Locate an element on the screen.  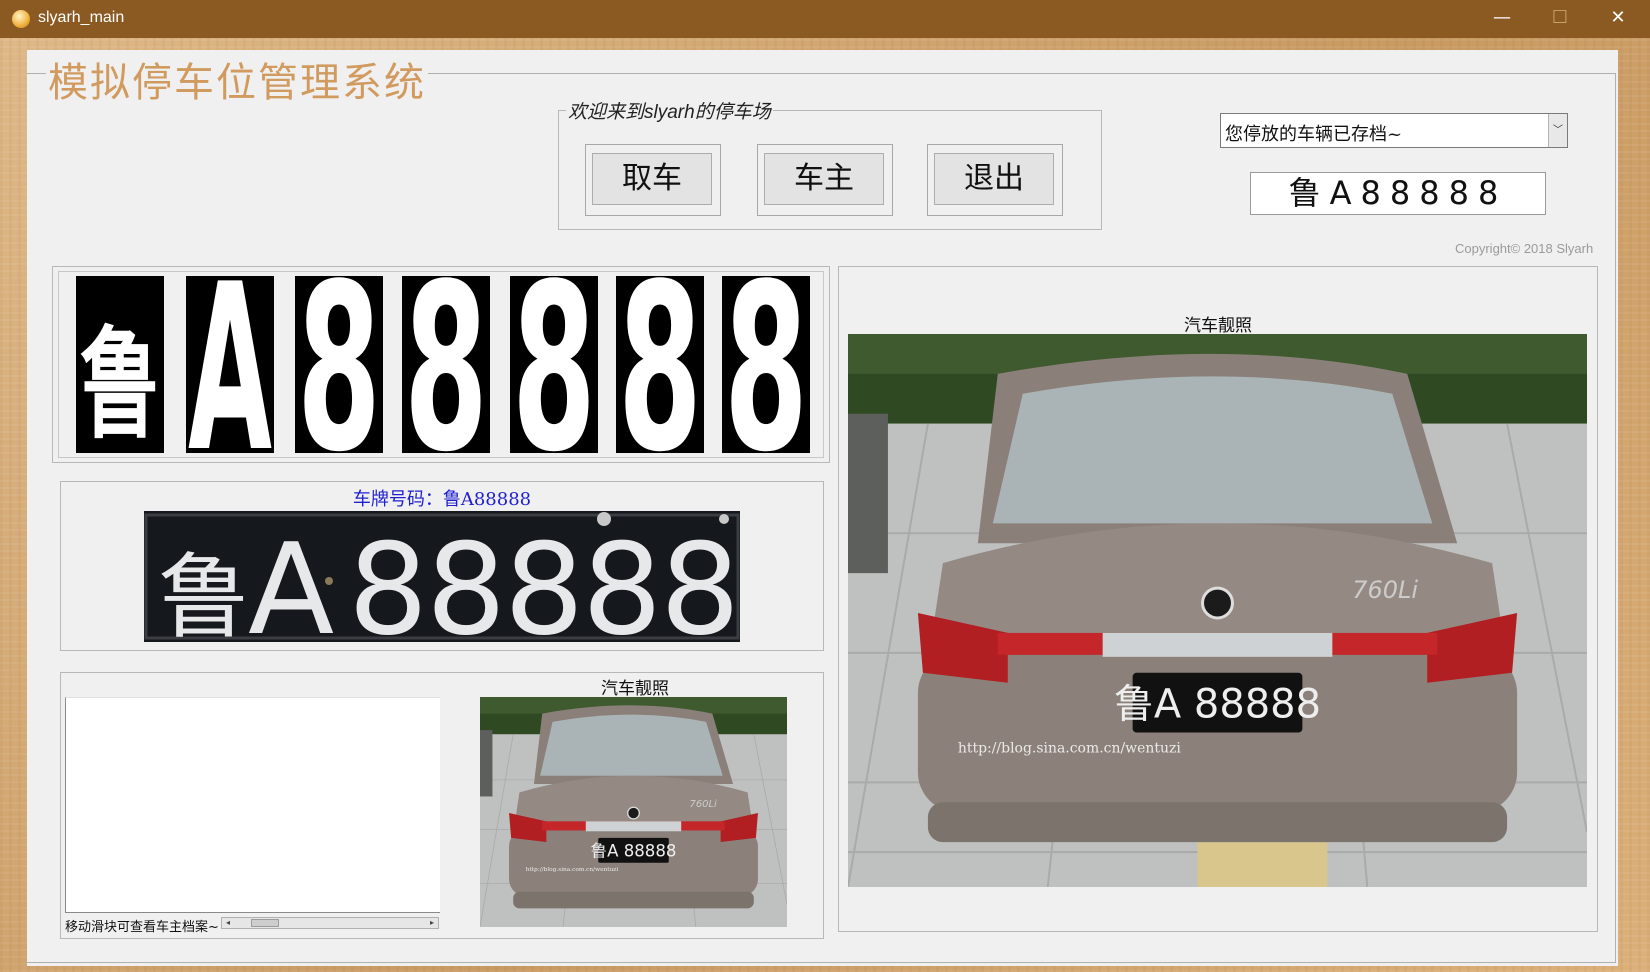
app-icon is located at coordinates (21, 19).